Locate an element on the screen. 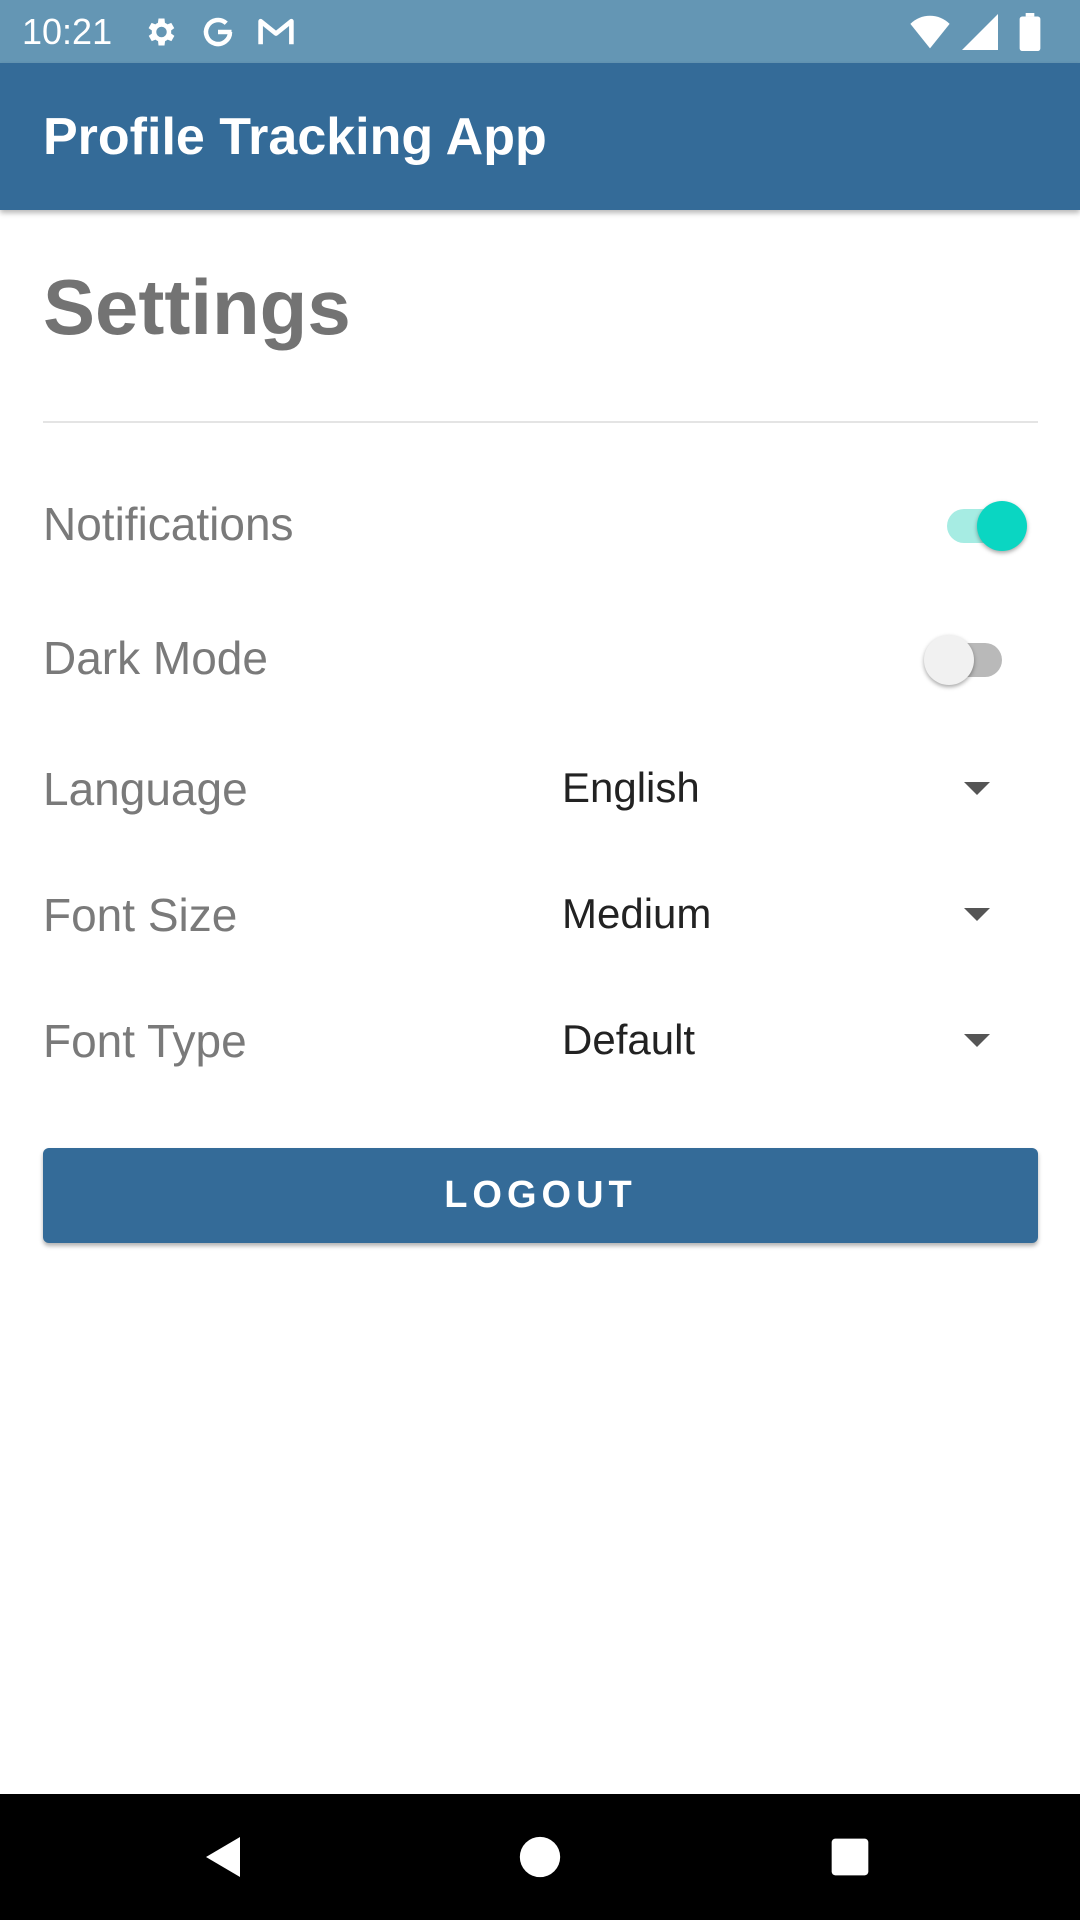  recents-icon is located at coordinates (850, 1857).